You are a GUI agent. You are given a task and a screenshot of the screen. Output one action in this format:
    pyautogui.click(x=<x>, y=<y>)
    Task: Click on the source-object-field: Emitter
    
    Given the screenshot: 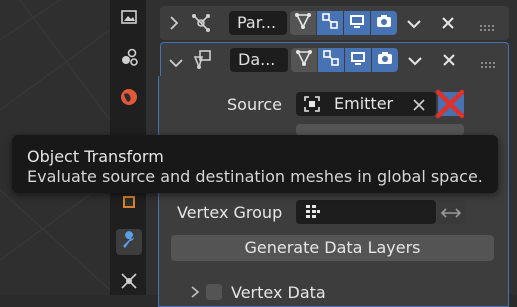 What is the action you would take?
    pyautogui.click(x=366, y=104)
    